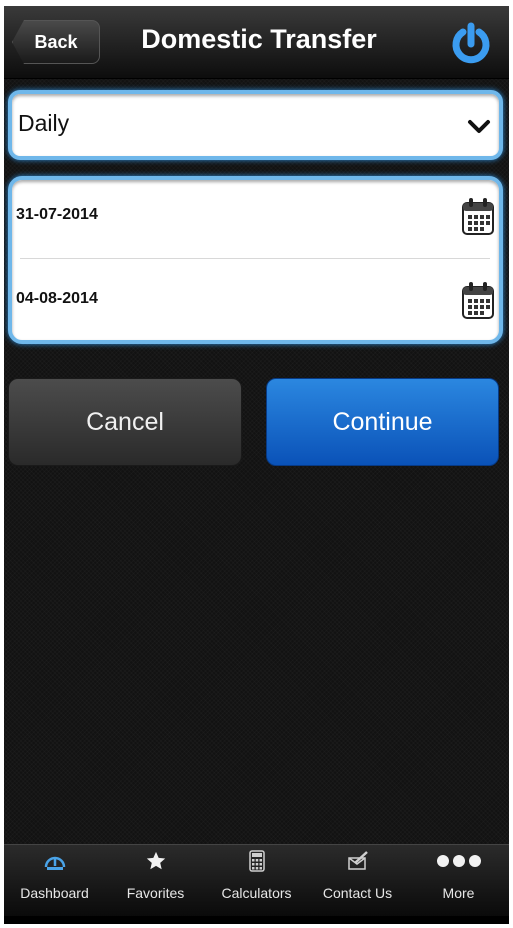 The image size is (513, 928). What do you see at coordinates (382, 422) in the screenshot?
I see `continue-button: Continue` at bounding box center [382, 422].